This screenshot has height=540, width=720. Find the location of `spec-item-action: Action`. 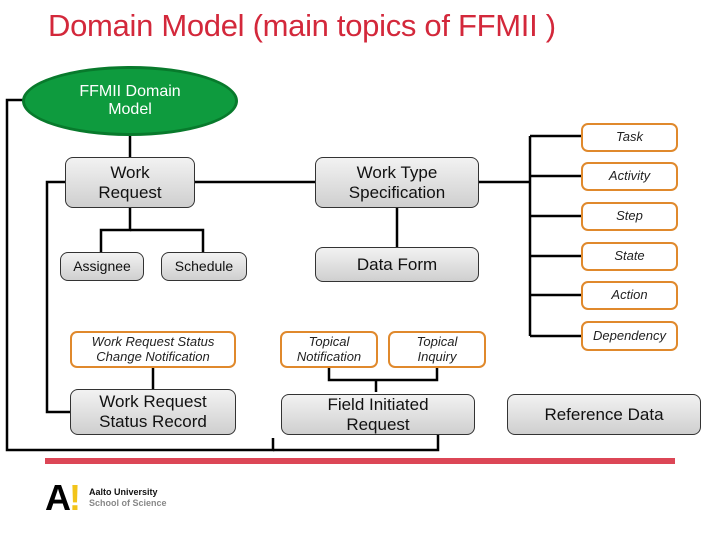

spec-item-action: Action is located at coordinates (629, 295).